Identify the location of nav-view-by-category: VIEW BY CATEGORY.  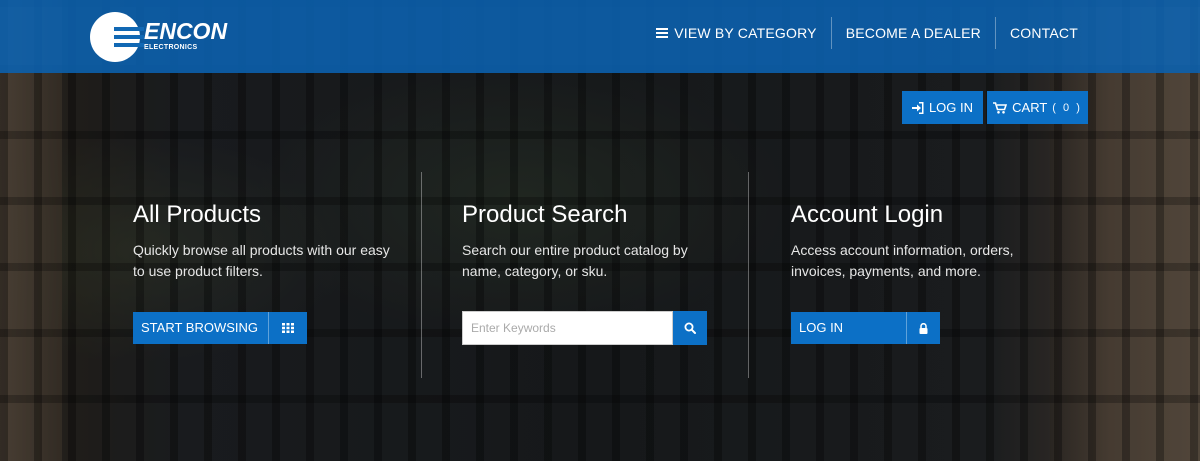
(736, 33).